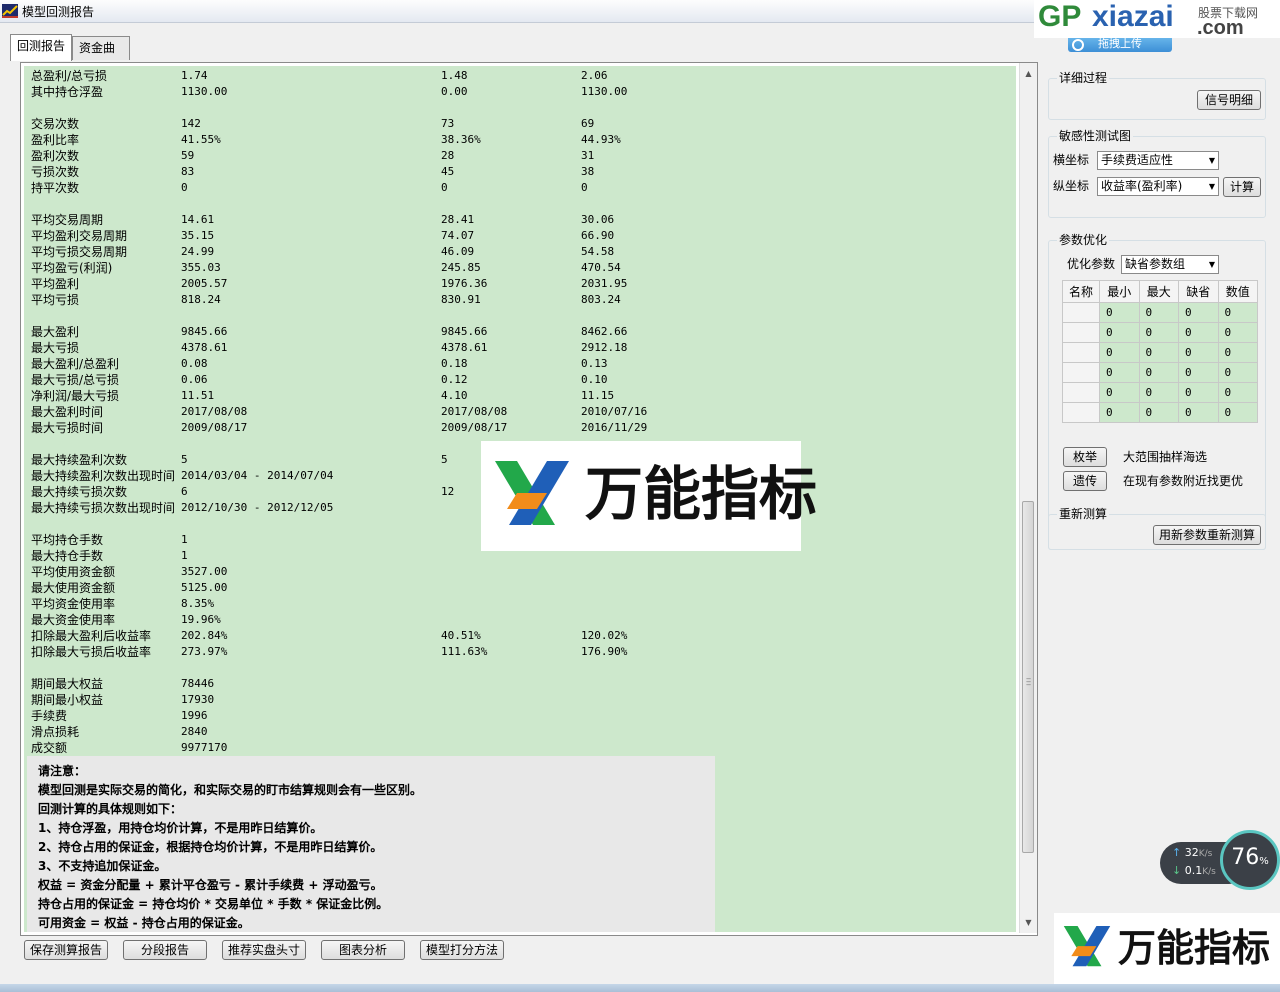  I want to click on sensitivity-group-title: 敏感性测试图, so click(1095, 136).